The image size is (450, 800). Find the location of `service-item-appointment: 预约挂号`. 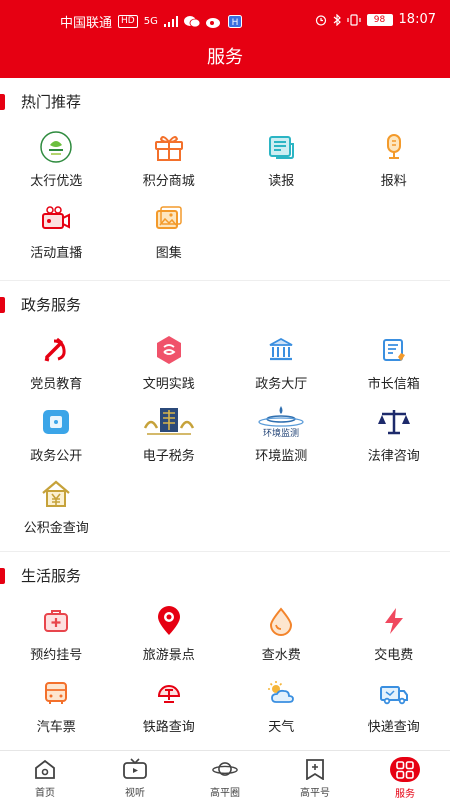

service-item-appointment: 预约挂号 is located at coordinates (56, 634).